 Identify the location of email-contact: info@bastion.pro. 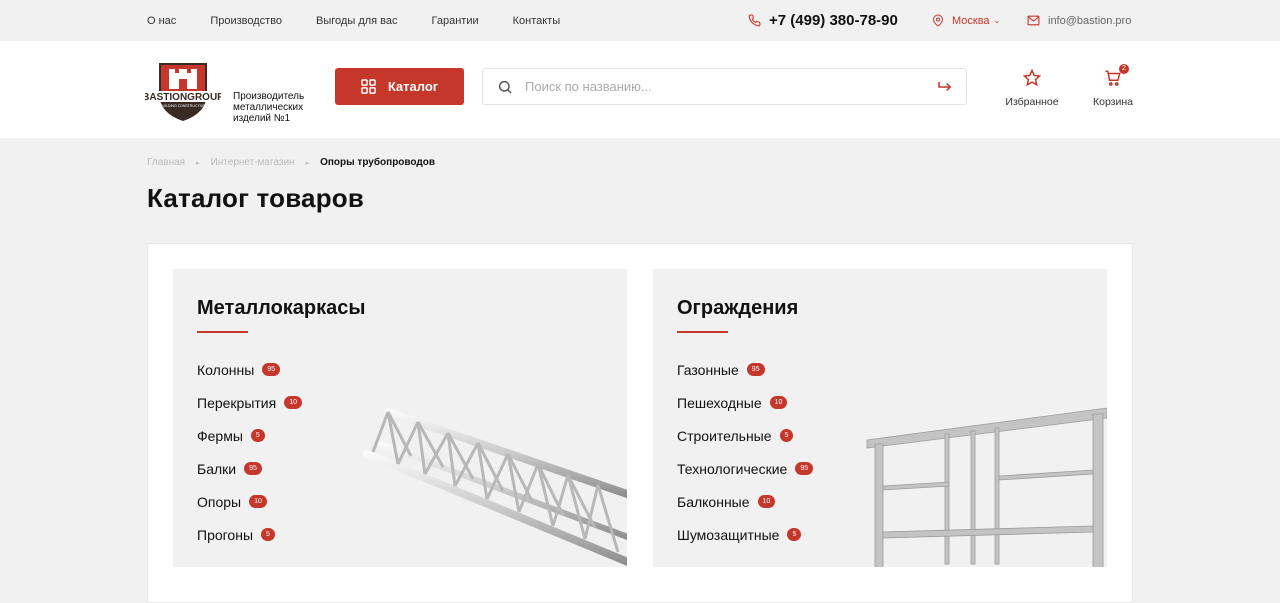
(1079, 20).